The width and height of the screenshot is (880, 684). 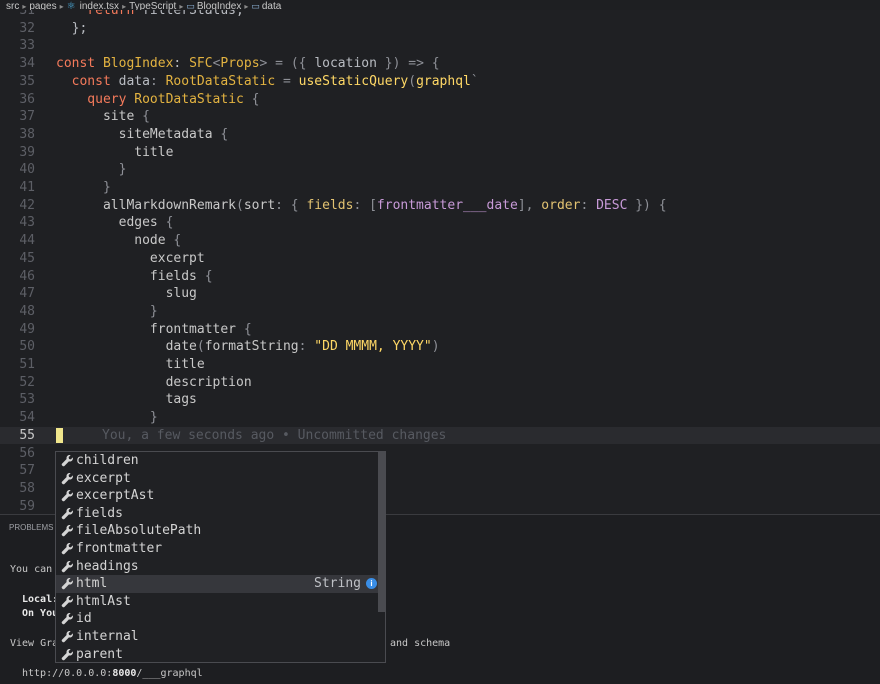 What do you see at coordinates (154, 382) in the screenshot?
I see `code-token: description` at bounding box center [154, 382].